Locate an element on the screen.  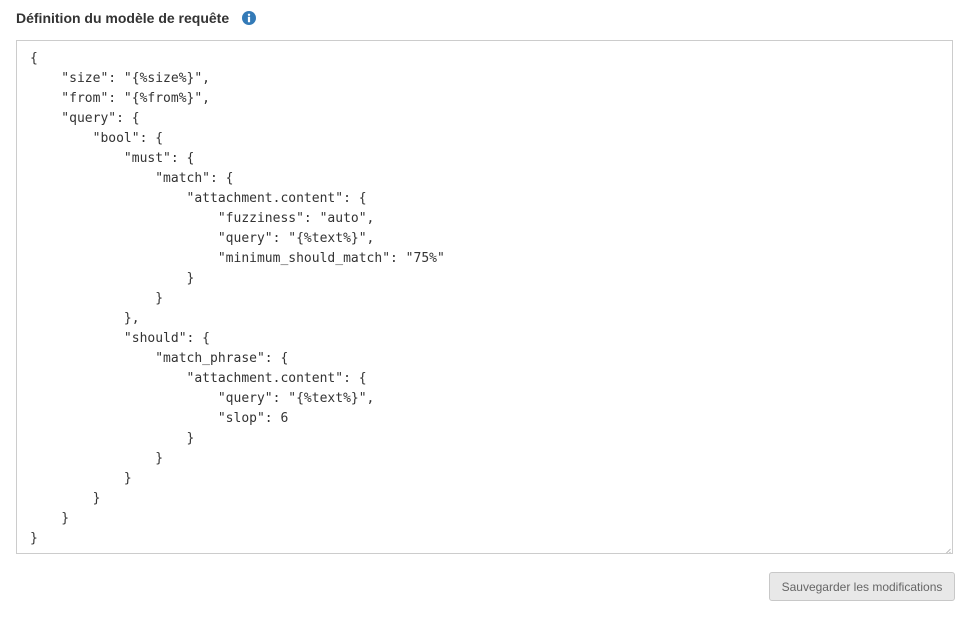
section-header: Définition du modèle de requête is located at coordinates (136, 18).